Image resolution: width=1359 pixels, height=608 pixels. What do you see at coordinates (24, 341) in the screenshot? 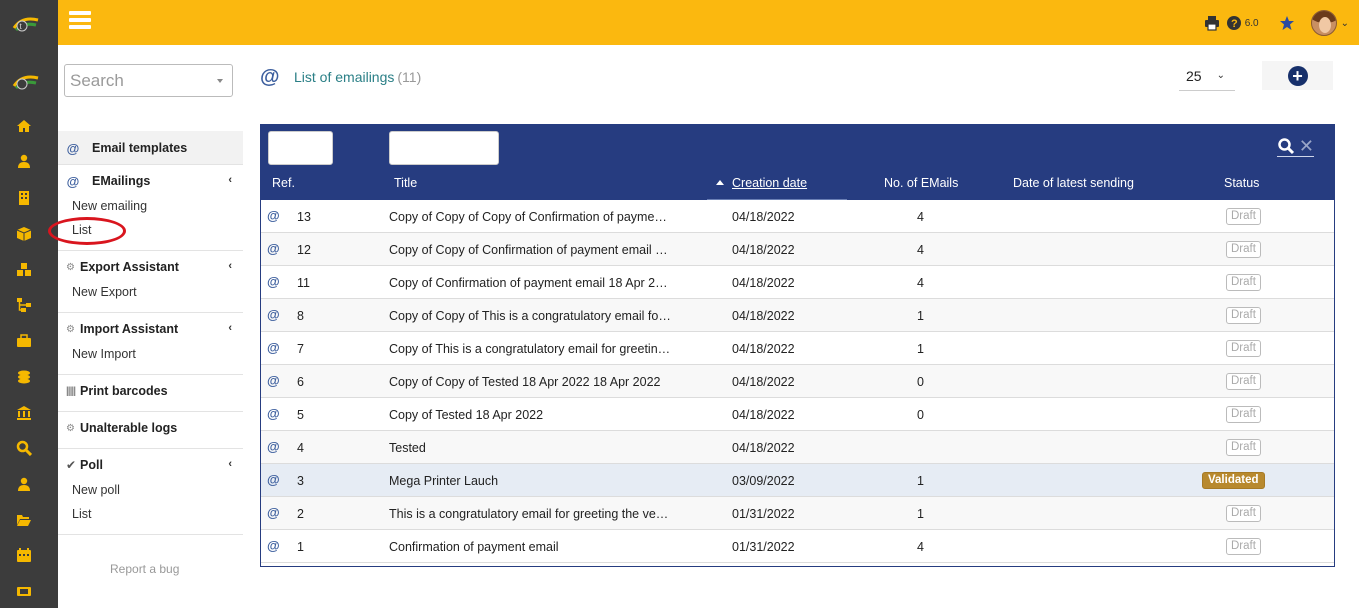
I see `briefcase-icon` at bounding box center [24, 341].